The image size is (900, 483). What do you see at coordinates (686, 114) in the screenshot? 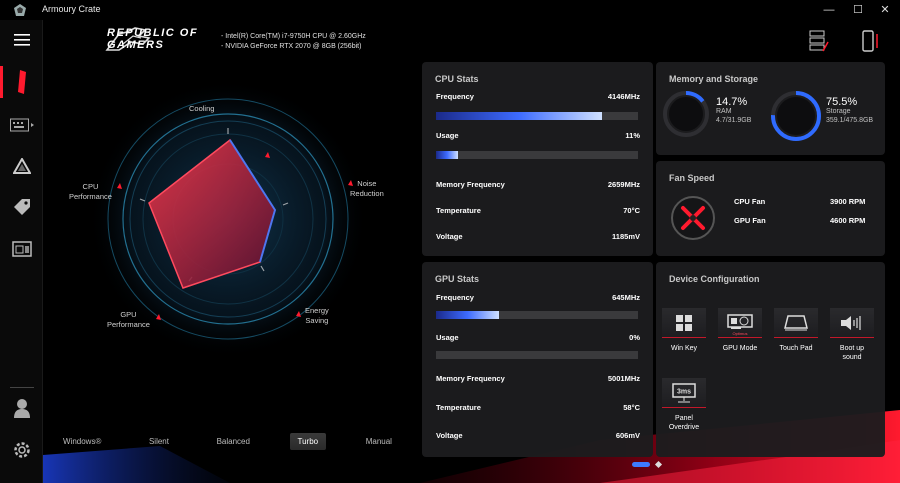
I see `ram-ring` at bounding box center [686, 114].